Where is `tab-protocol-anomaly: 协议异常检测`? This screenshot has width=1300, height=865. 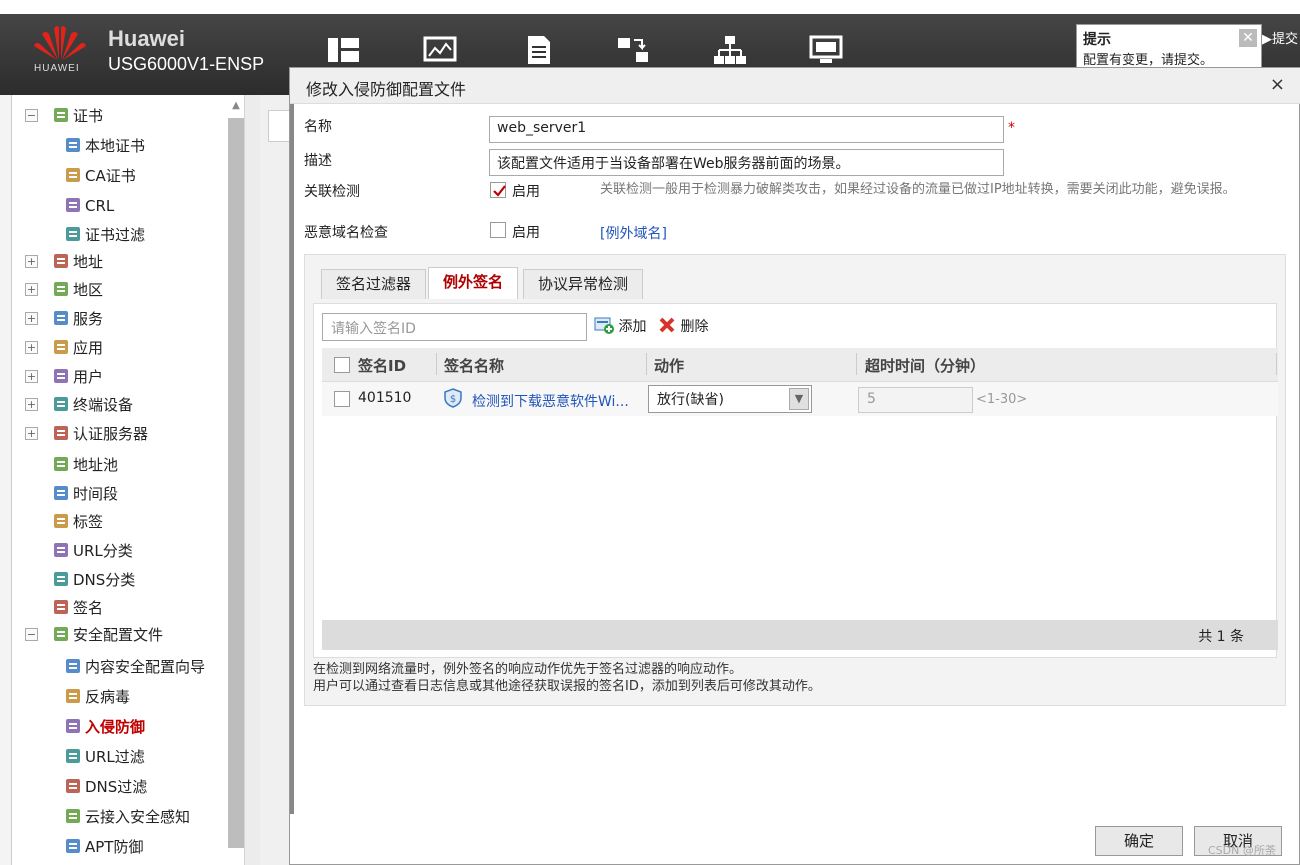
tab-protocol-anomaly: 协议异常检测 is located at coordinates (583, 284).